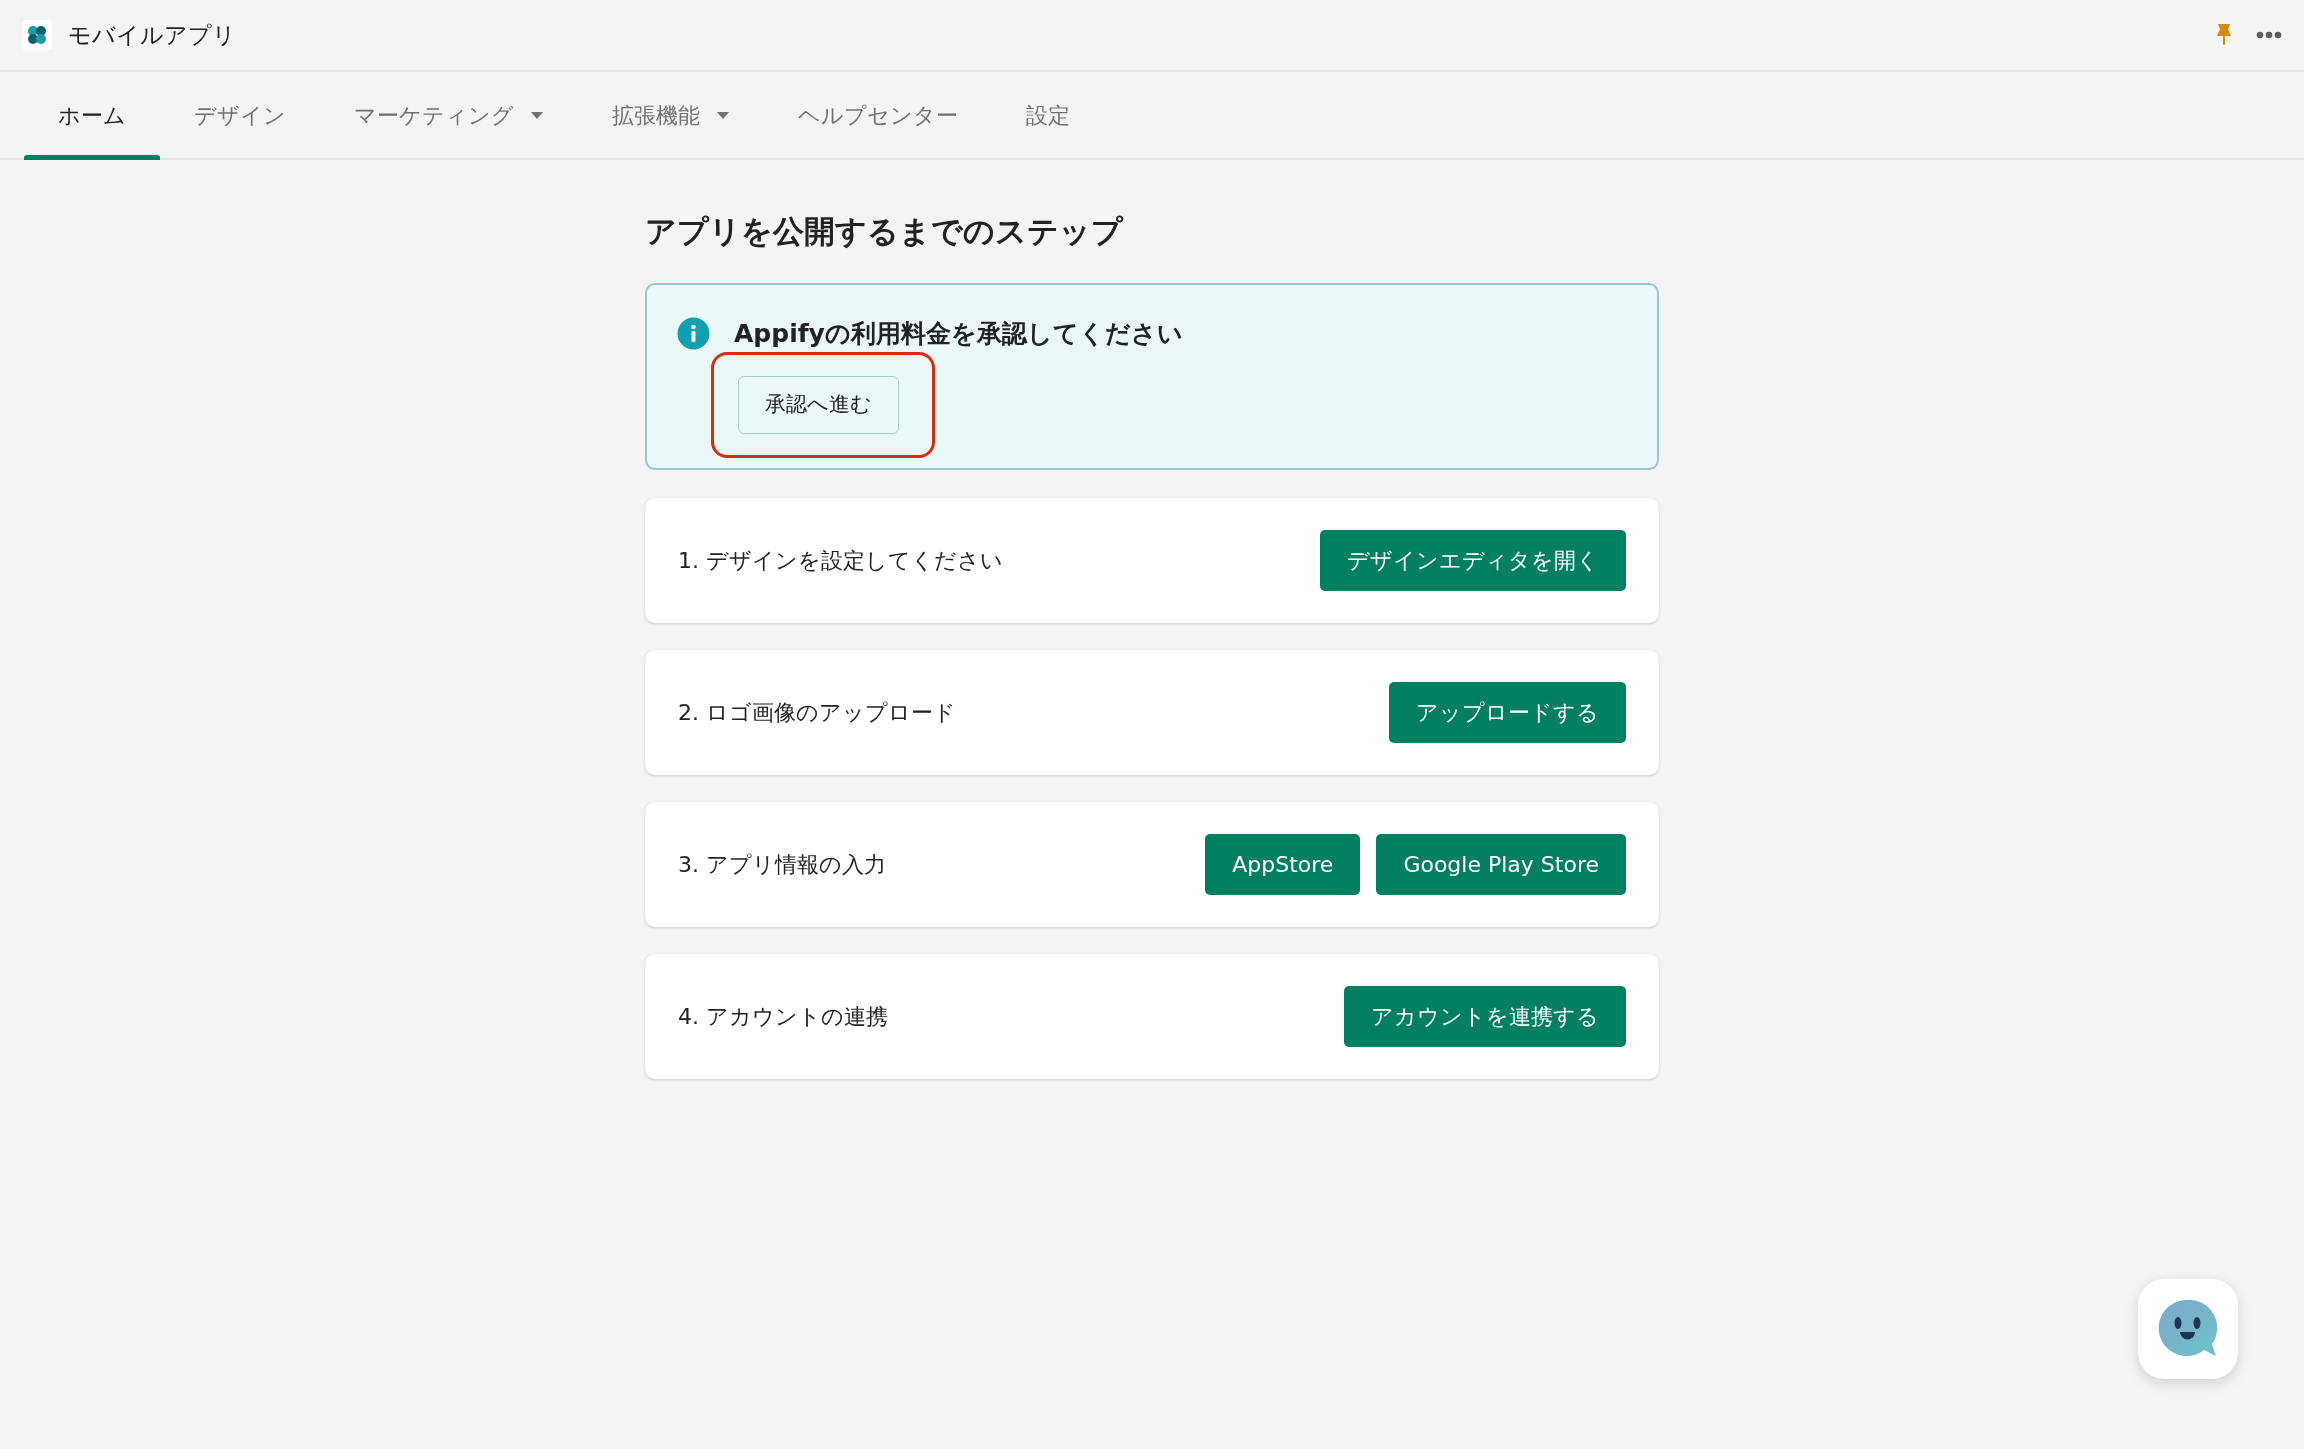 This screenshot has height=1449, width=2304. Describe the element at coordinates (1485, 1016) in the screenshot. I see `step-button: アカウントを連携する` at that location.